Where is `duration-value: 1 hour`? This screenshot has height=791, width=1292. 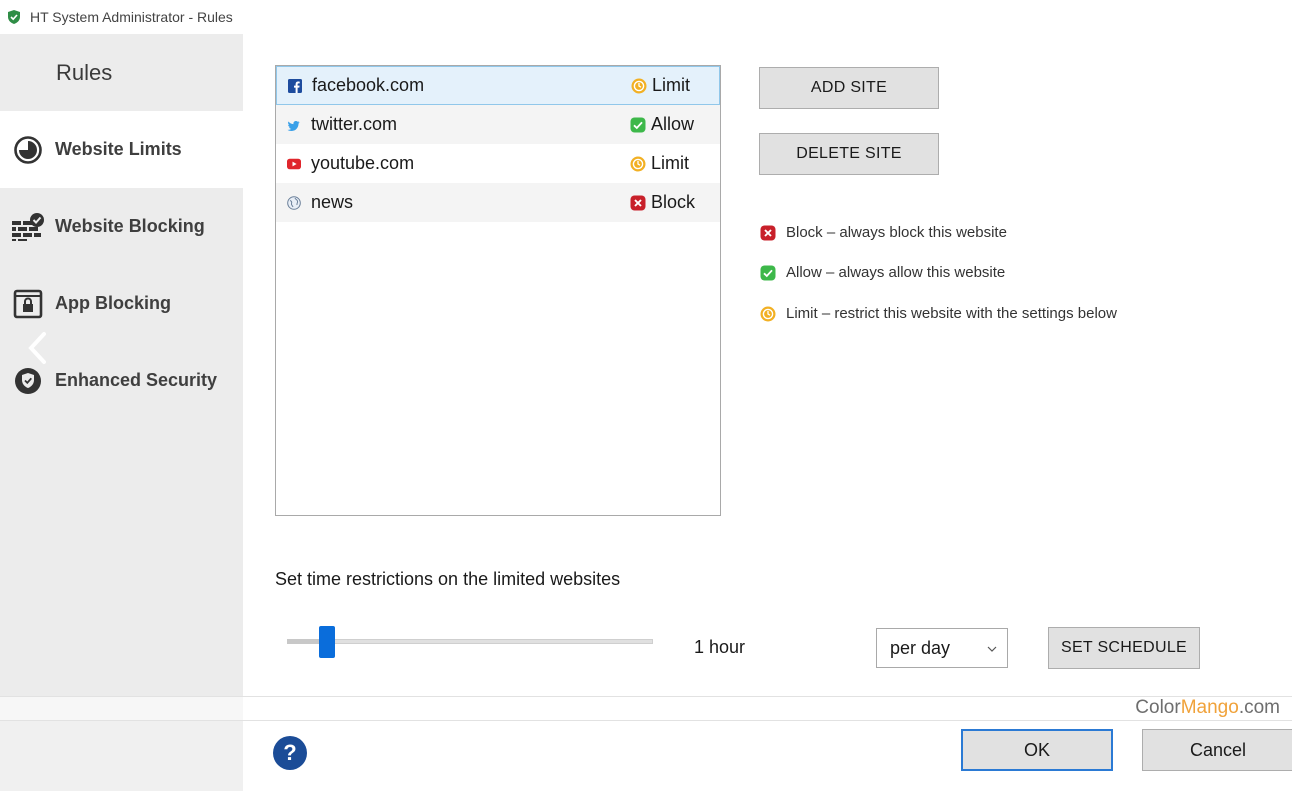 duration-value: 1 hour is located at coordinates (720, 647).